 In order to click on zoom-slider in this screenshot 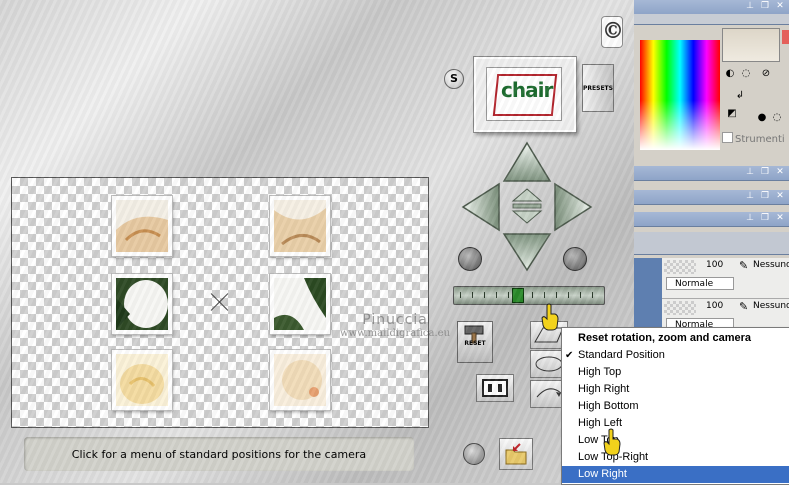, I will do `click(529, 295)`.